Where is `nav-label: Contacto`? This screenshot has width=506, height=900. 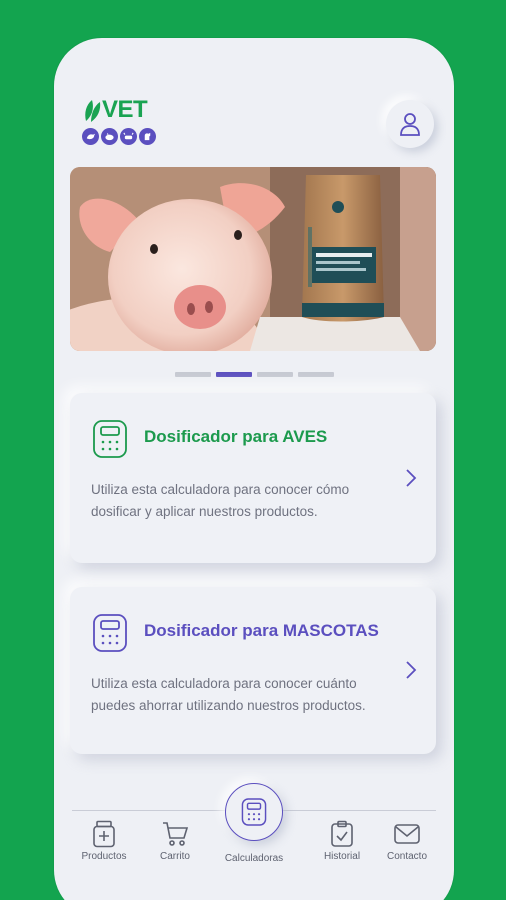 nav-label: Contacto is located at coordinates (407, 856).